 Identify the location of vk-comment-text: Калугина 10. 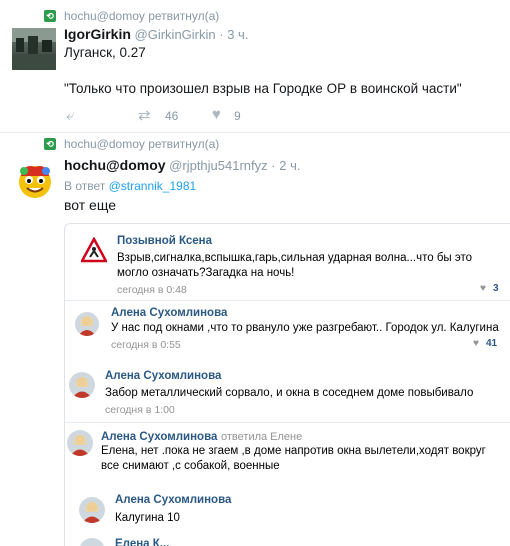
(147, 518).